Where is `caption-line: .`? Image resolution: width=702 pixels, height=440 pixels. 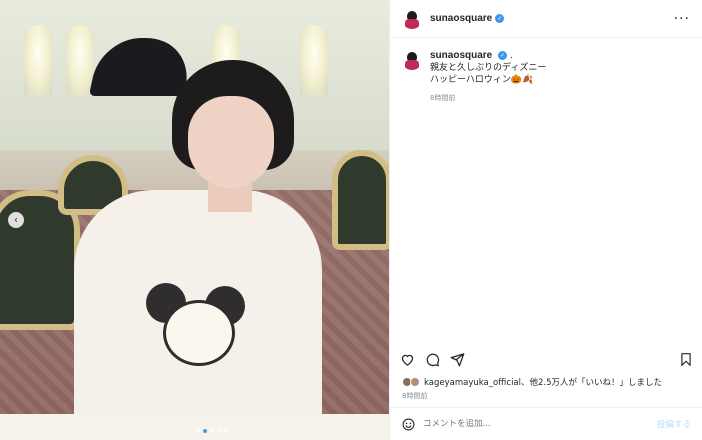
caption-line: . is located at coordinates (511, 56).